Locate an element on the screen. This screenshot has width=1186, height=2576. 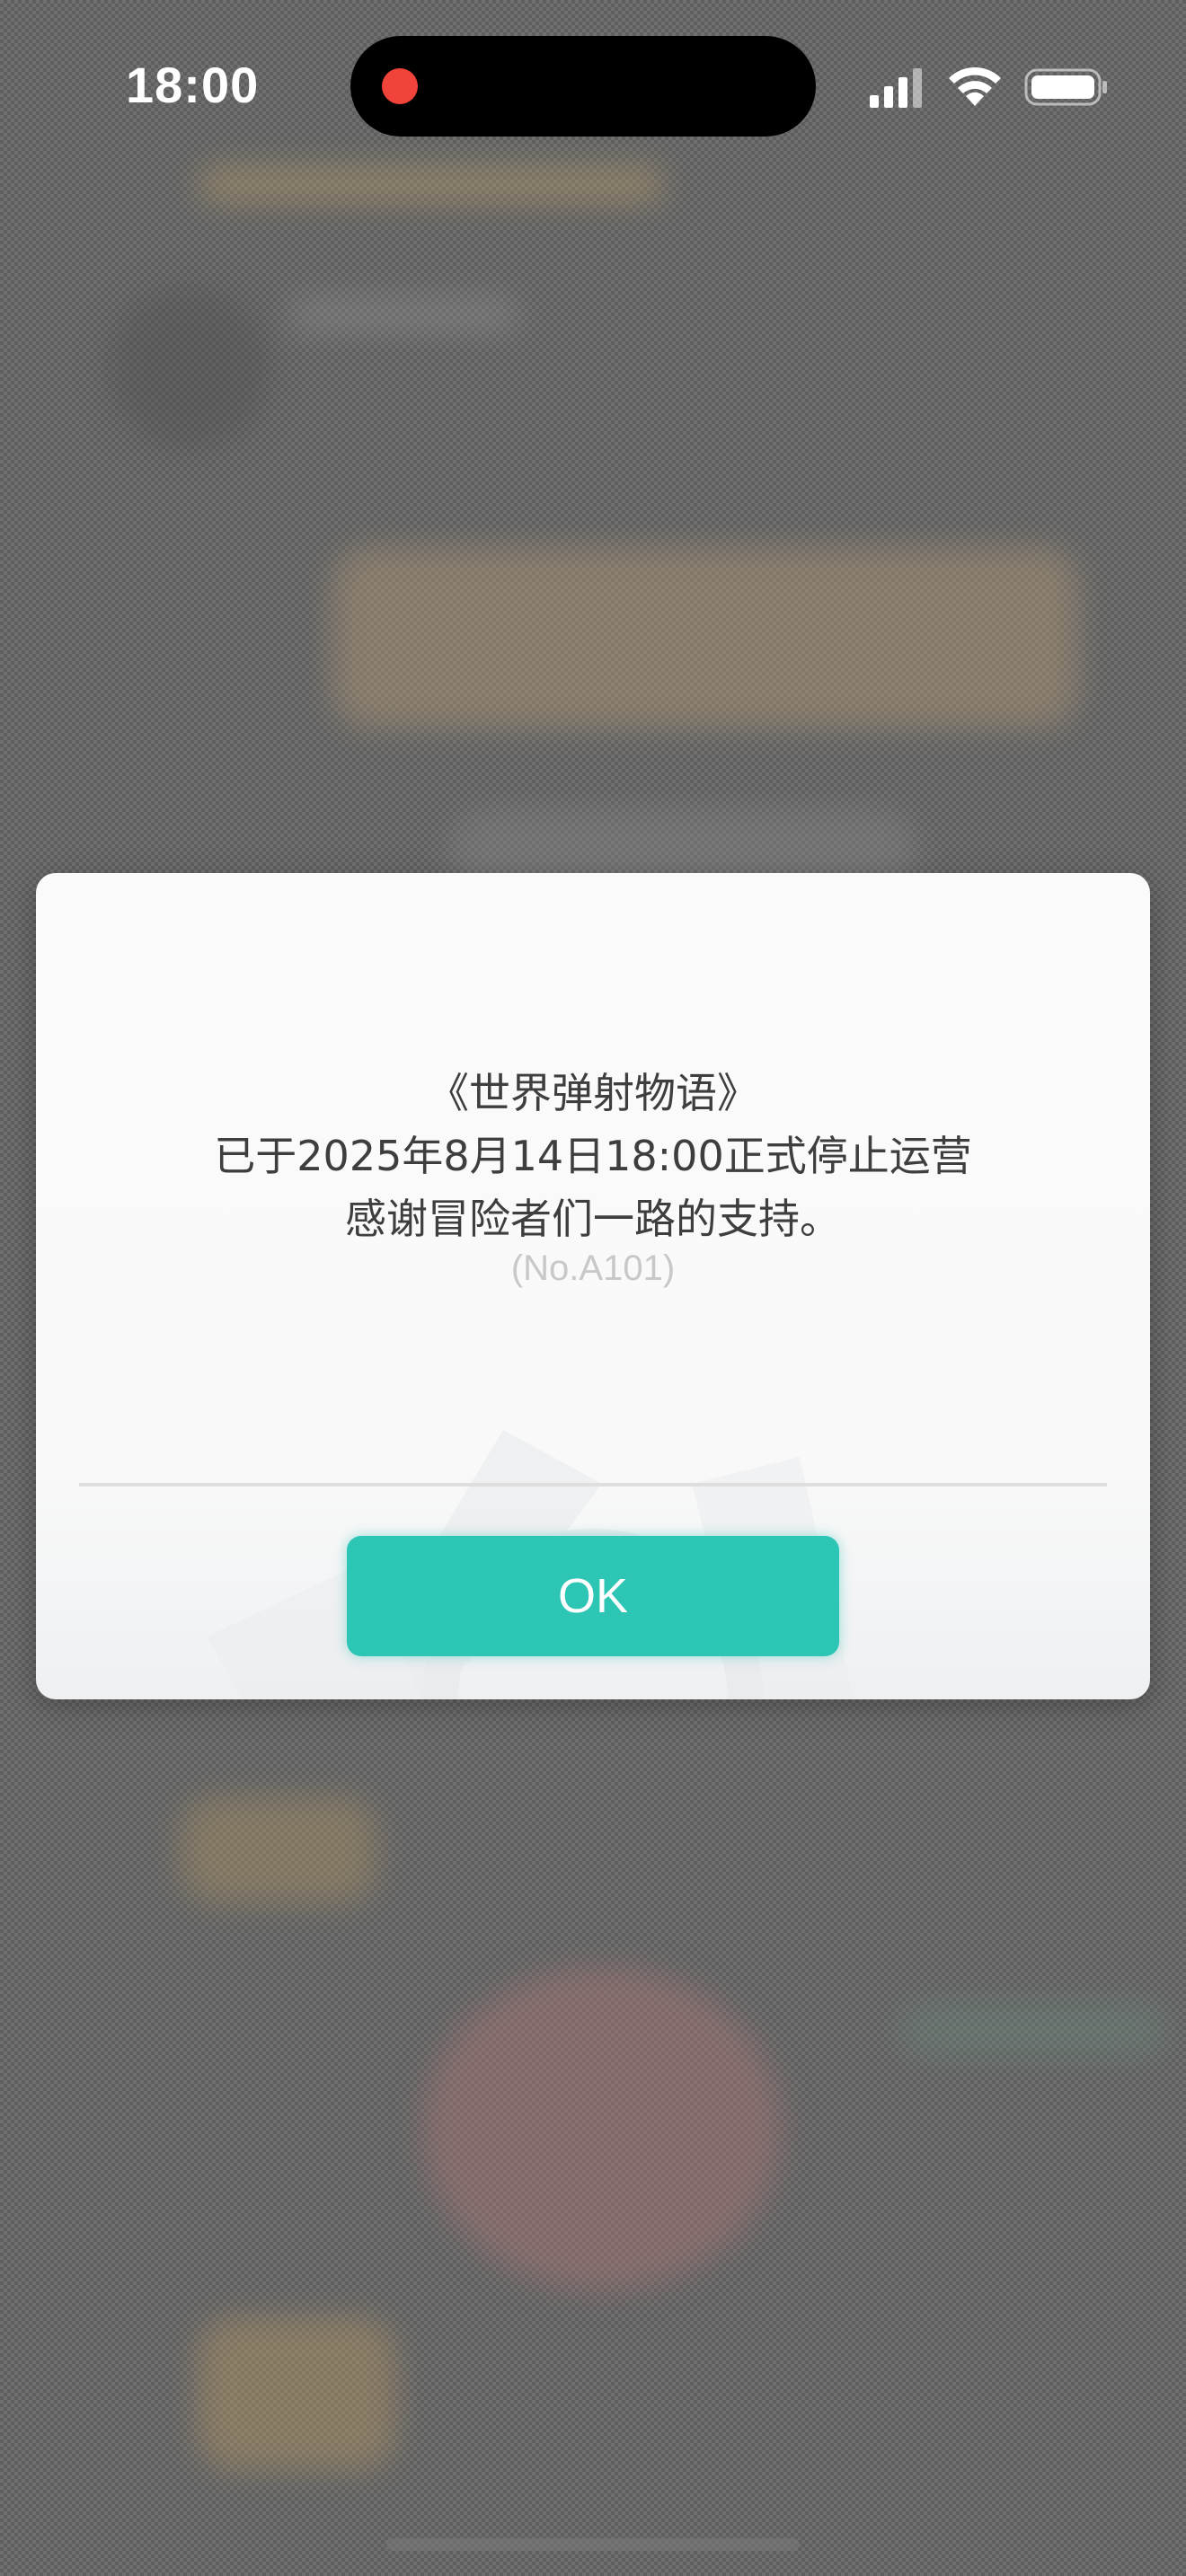
recording-dot-icon is located at coordinates (400, 86).